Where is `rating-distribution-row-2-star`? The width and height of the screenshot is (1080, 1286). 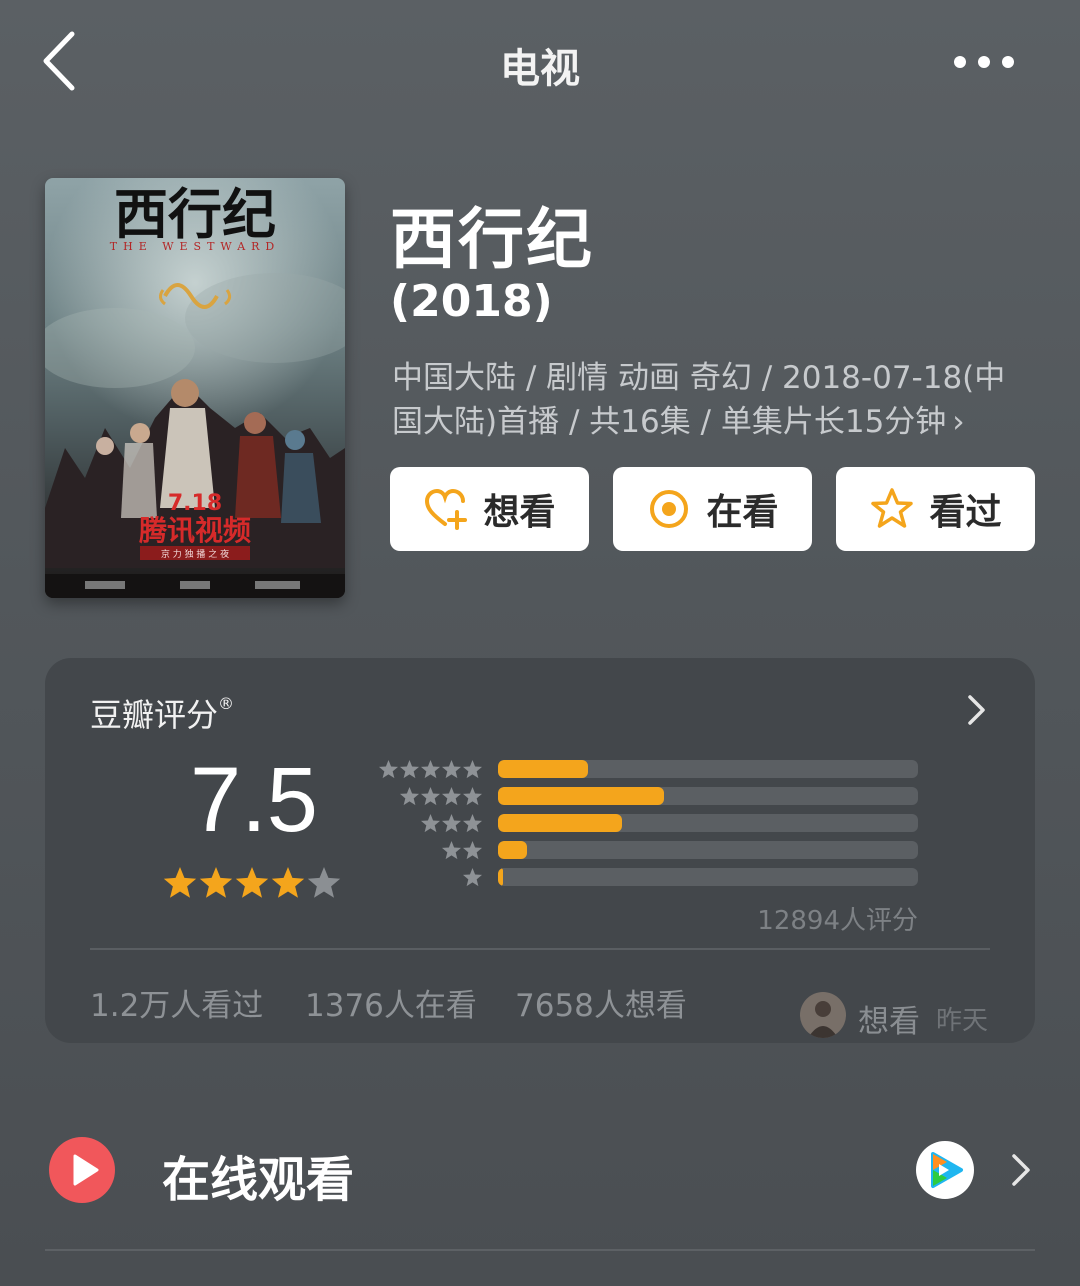
rating-distribution-row-2-star is located at coordinates (658, 851).